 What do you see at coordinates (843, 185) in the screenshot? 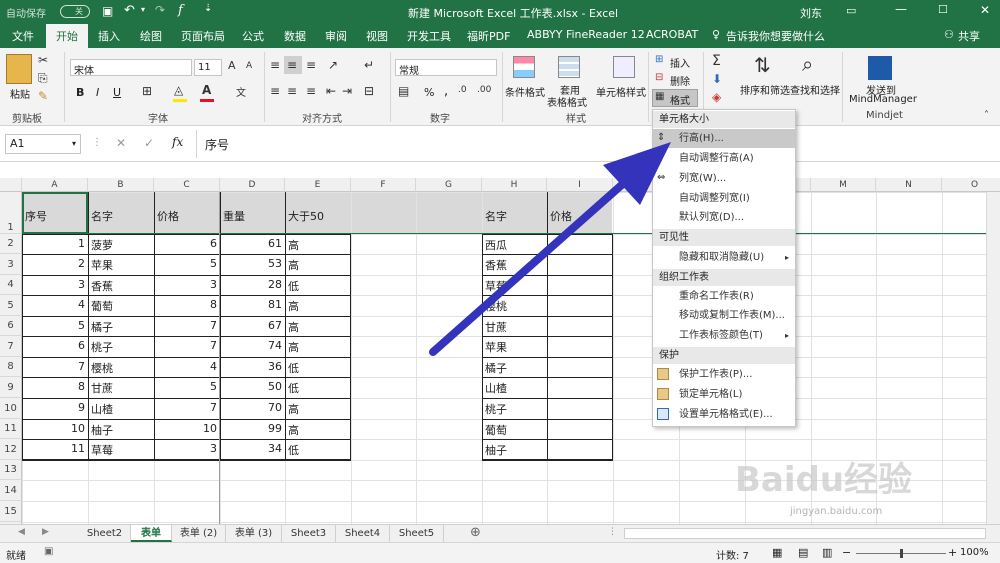
I see `column-header: M` at bounding box center [843, 185].